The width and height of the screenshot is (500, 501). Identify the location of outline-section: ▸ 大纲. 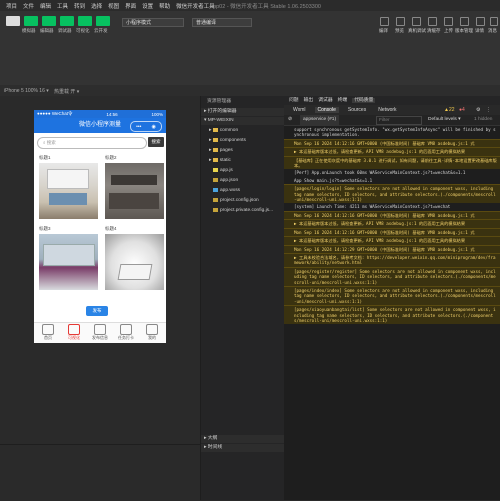
(244, 439).